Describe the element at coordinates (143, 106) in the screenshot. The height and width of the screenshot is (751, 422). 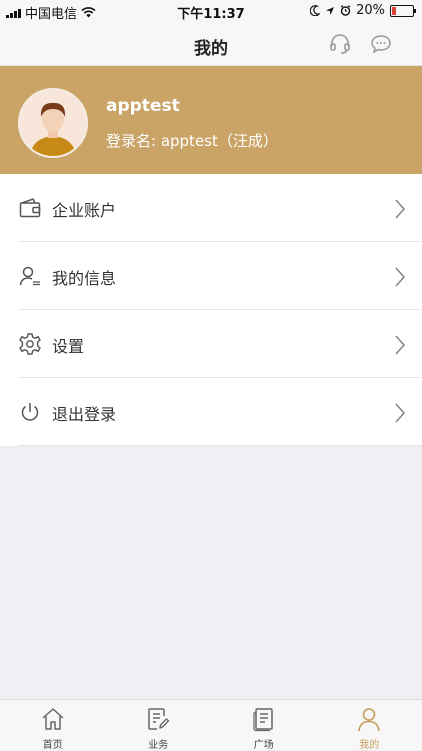
I see `username: apptest` at that location.